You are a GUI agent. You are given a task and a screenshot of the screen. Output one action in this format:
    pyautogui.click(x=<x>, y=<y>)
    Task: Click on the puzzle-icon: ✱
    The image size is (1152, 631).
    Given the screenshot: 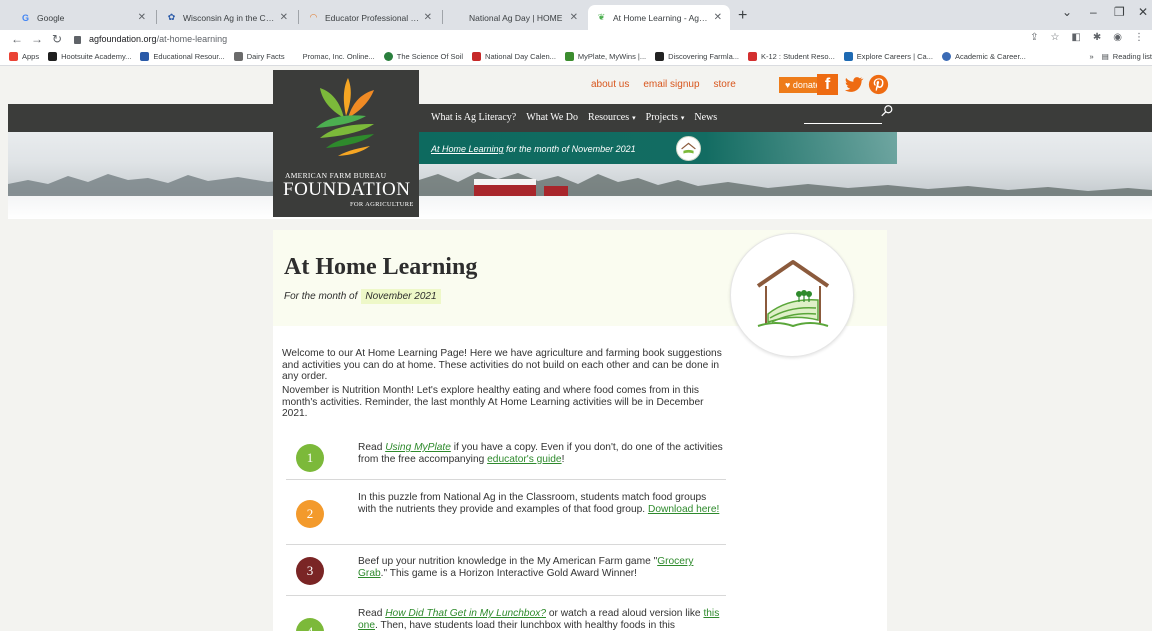 What is the action you would take?
    pyautogui.click(x=1097, y=37)
    